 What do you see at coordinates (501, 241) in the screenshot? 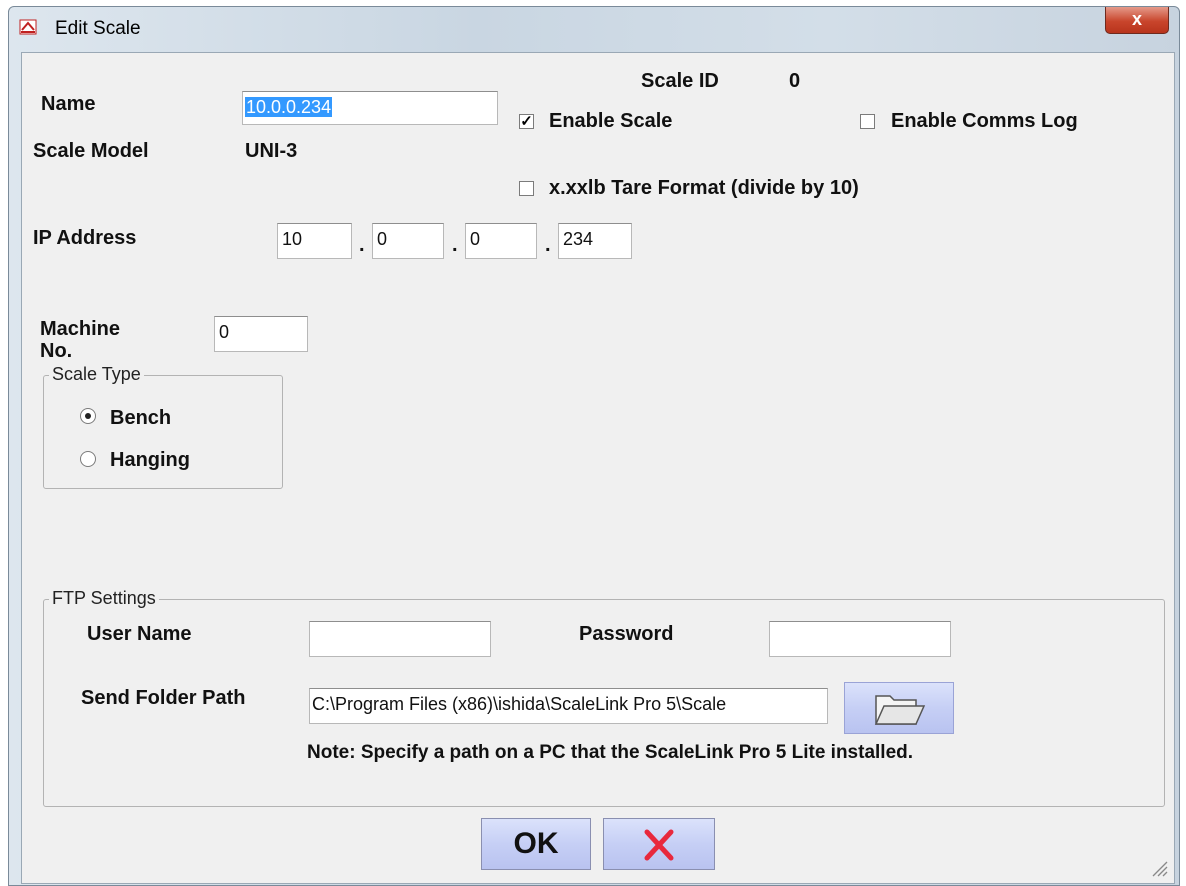
I see `ip-octet-3-input: 0` at bounding box center [501, 241].